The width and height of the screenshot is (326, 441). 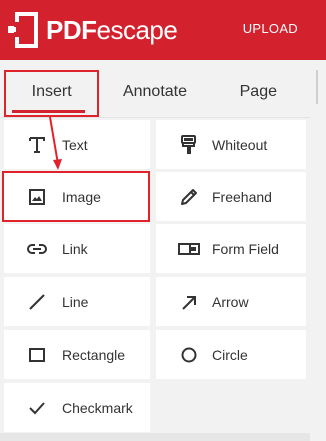 I want to click on pencil-icon, so click(x=189, y=197).